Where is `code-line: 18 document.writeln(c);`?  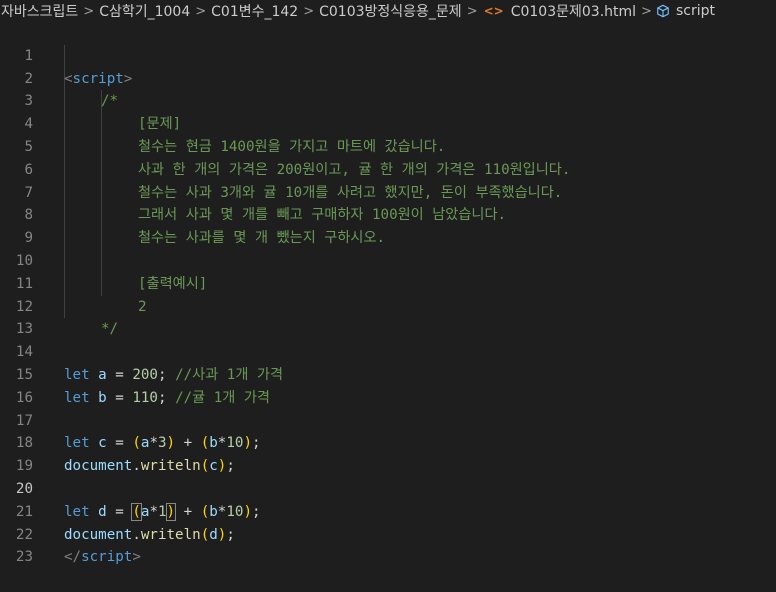 code-line: 18 document.writeln(c); is located at coordinates (388, 442).